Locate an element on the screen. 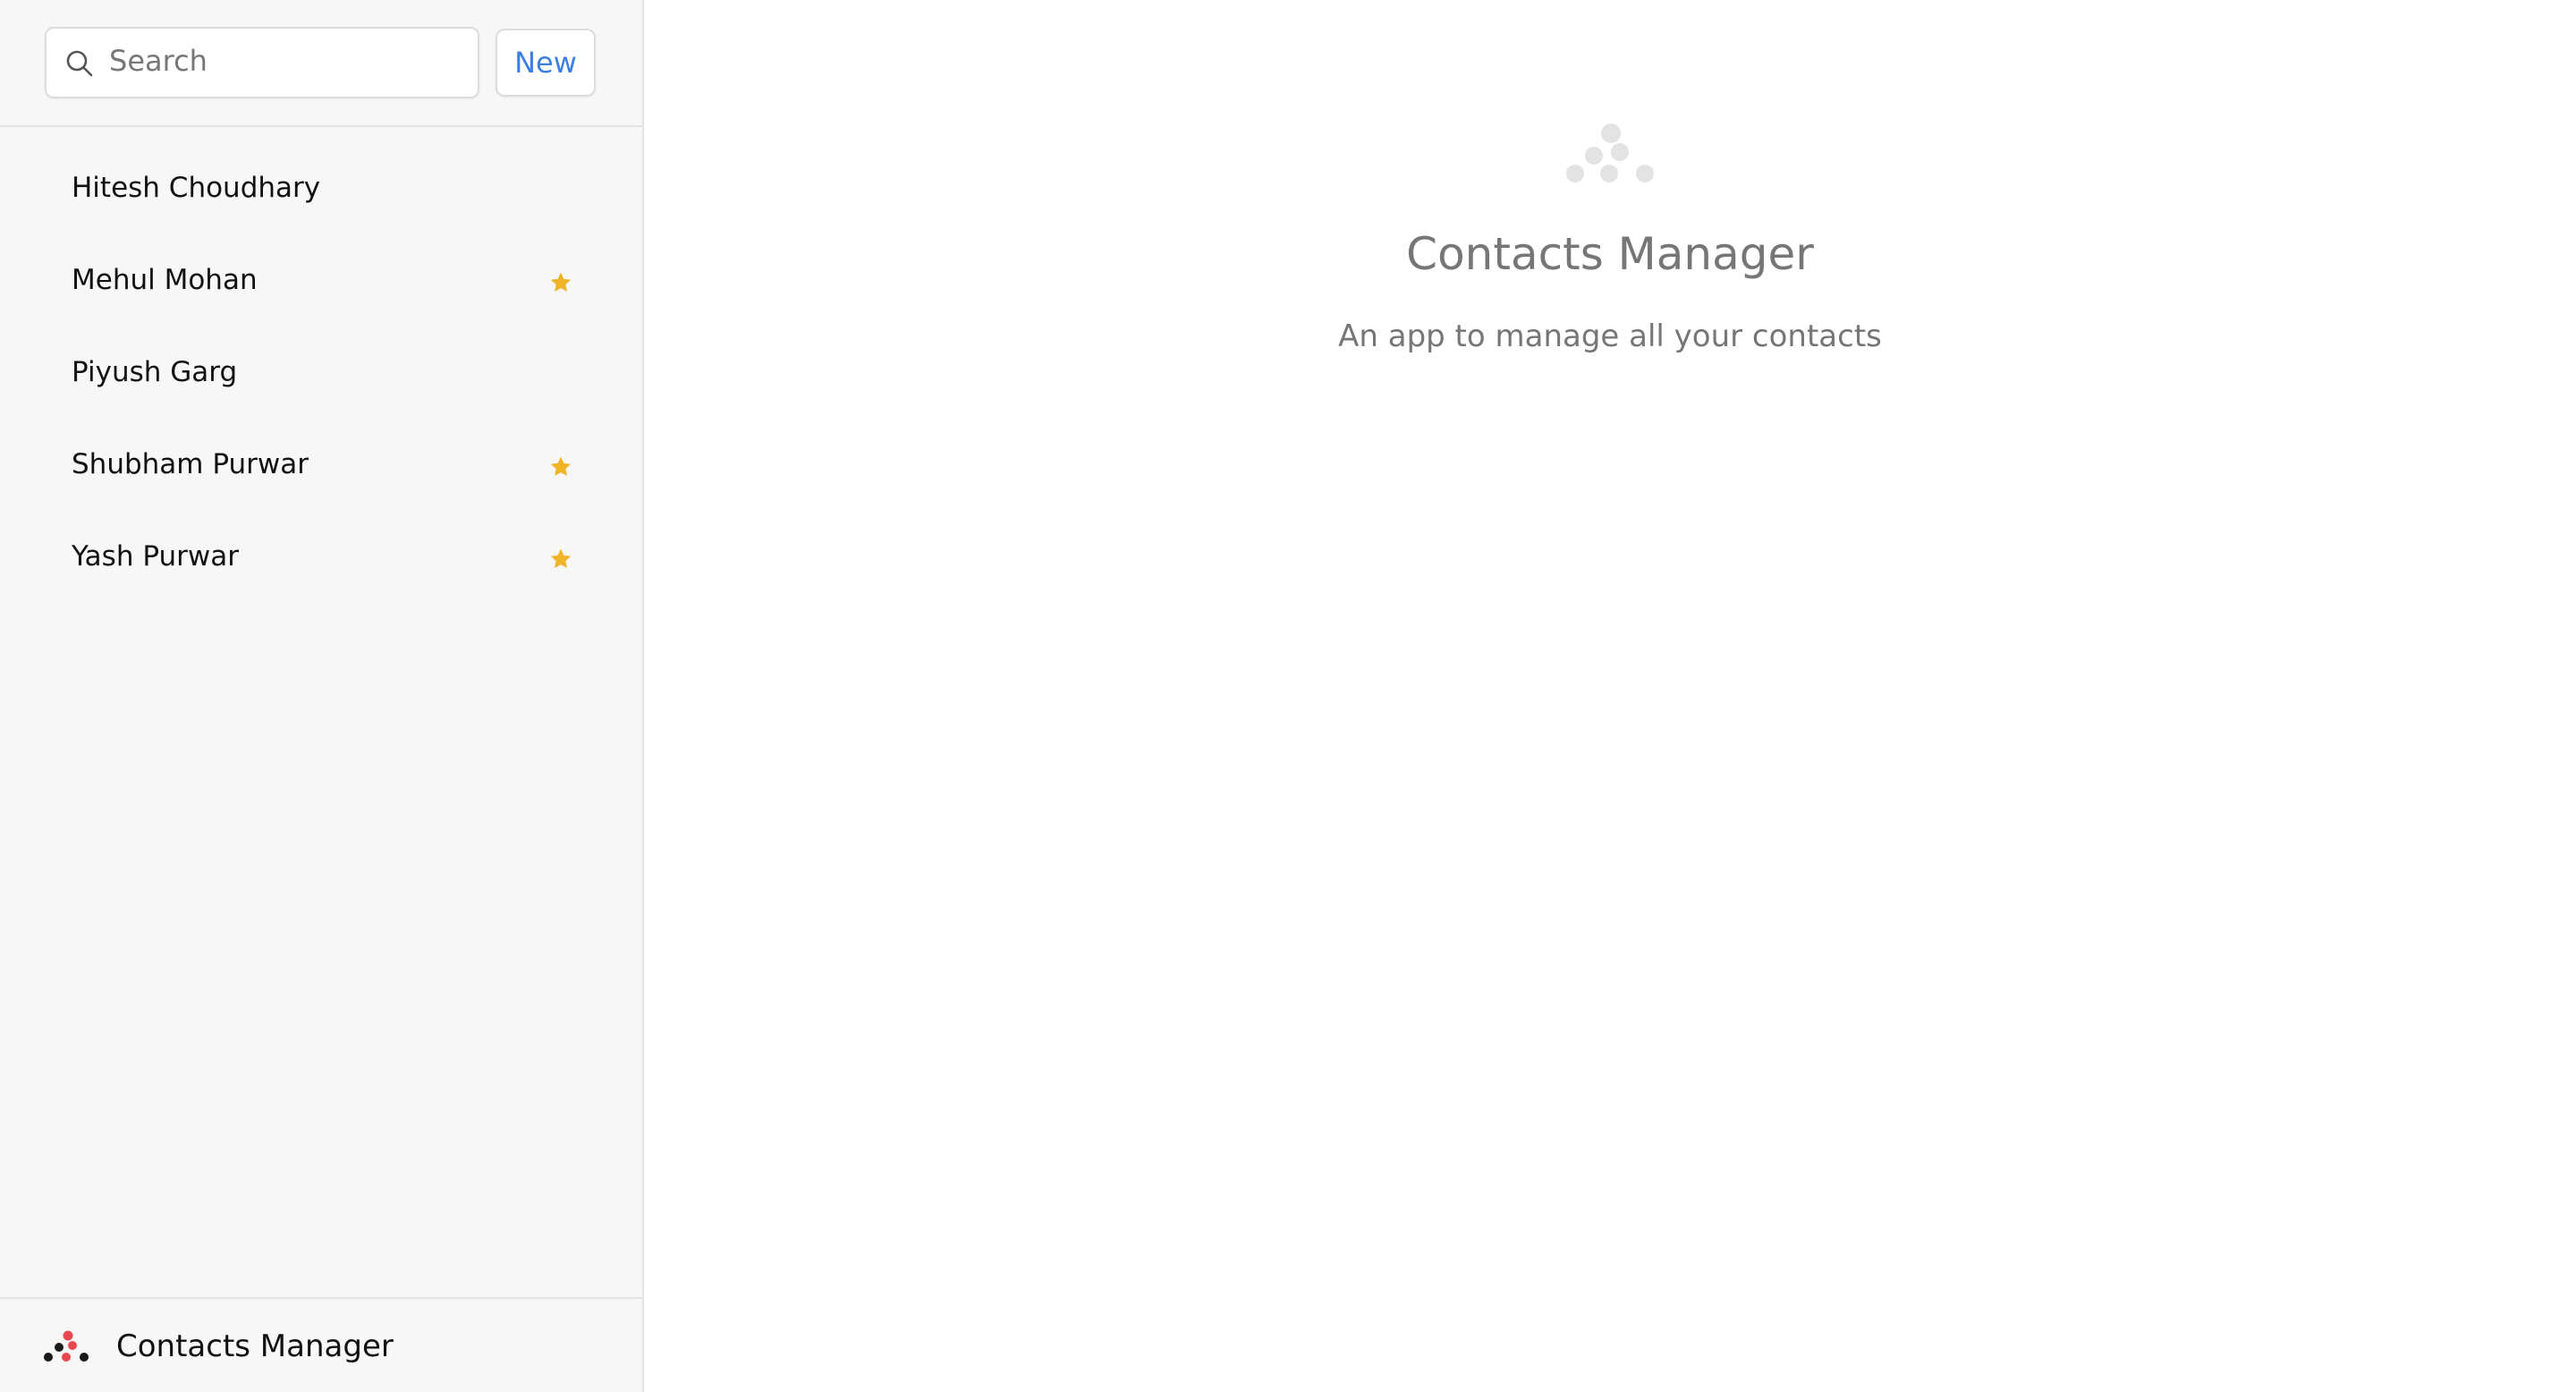 The height and width of the screenshot is (1392, 2576). contact-name: Mehul Mohan is located at coordinates (165, 280).